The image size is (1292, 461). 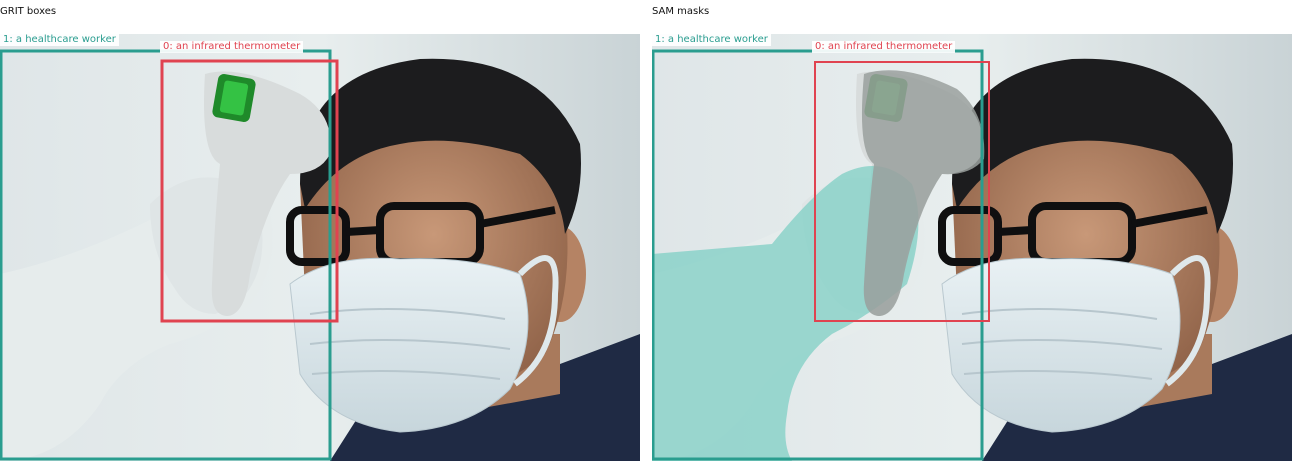 What do you see at coordinates (681, 11) in the screenshot?
I see `right-panel-title: SAM masks` at bounding box center [681, 11].